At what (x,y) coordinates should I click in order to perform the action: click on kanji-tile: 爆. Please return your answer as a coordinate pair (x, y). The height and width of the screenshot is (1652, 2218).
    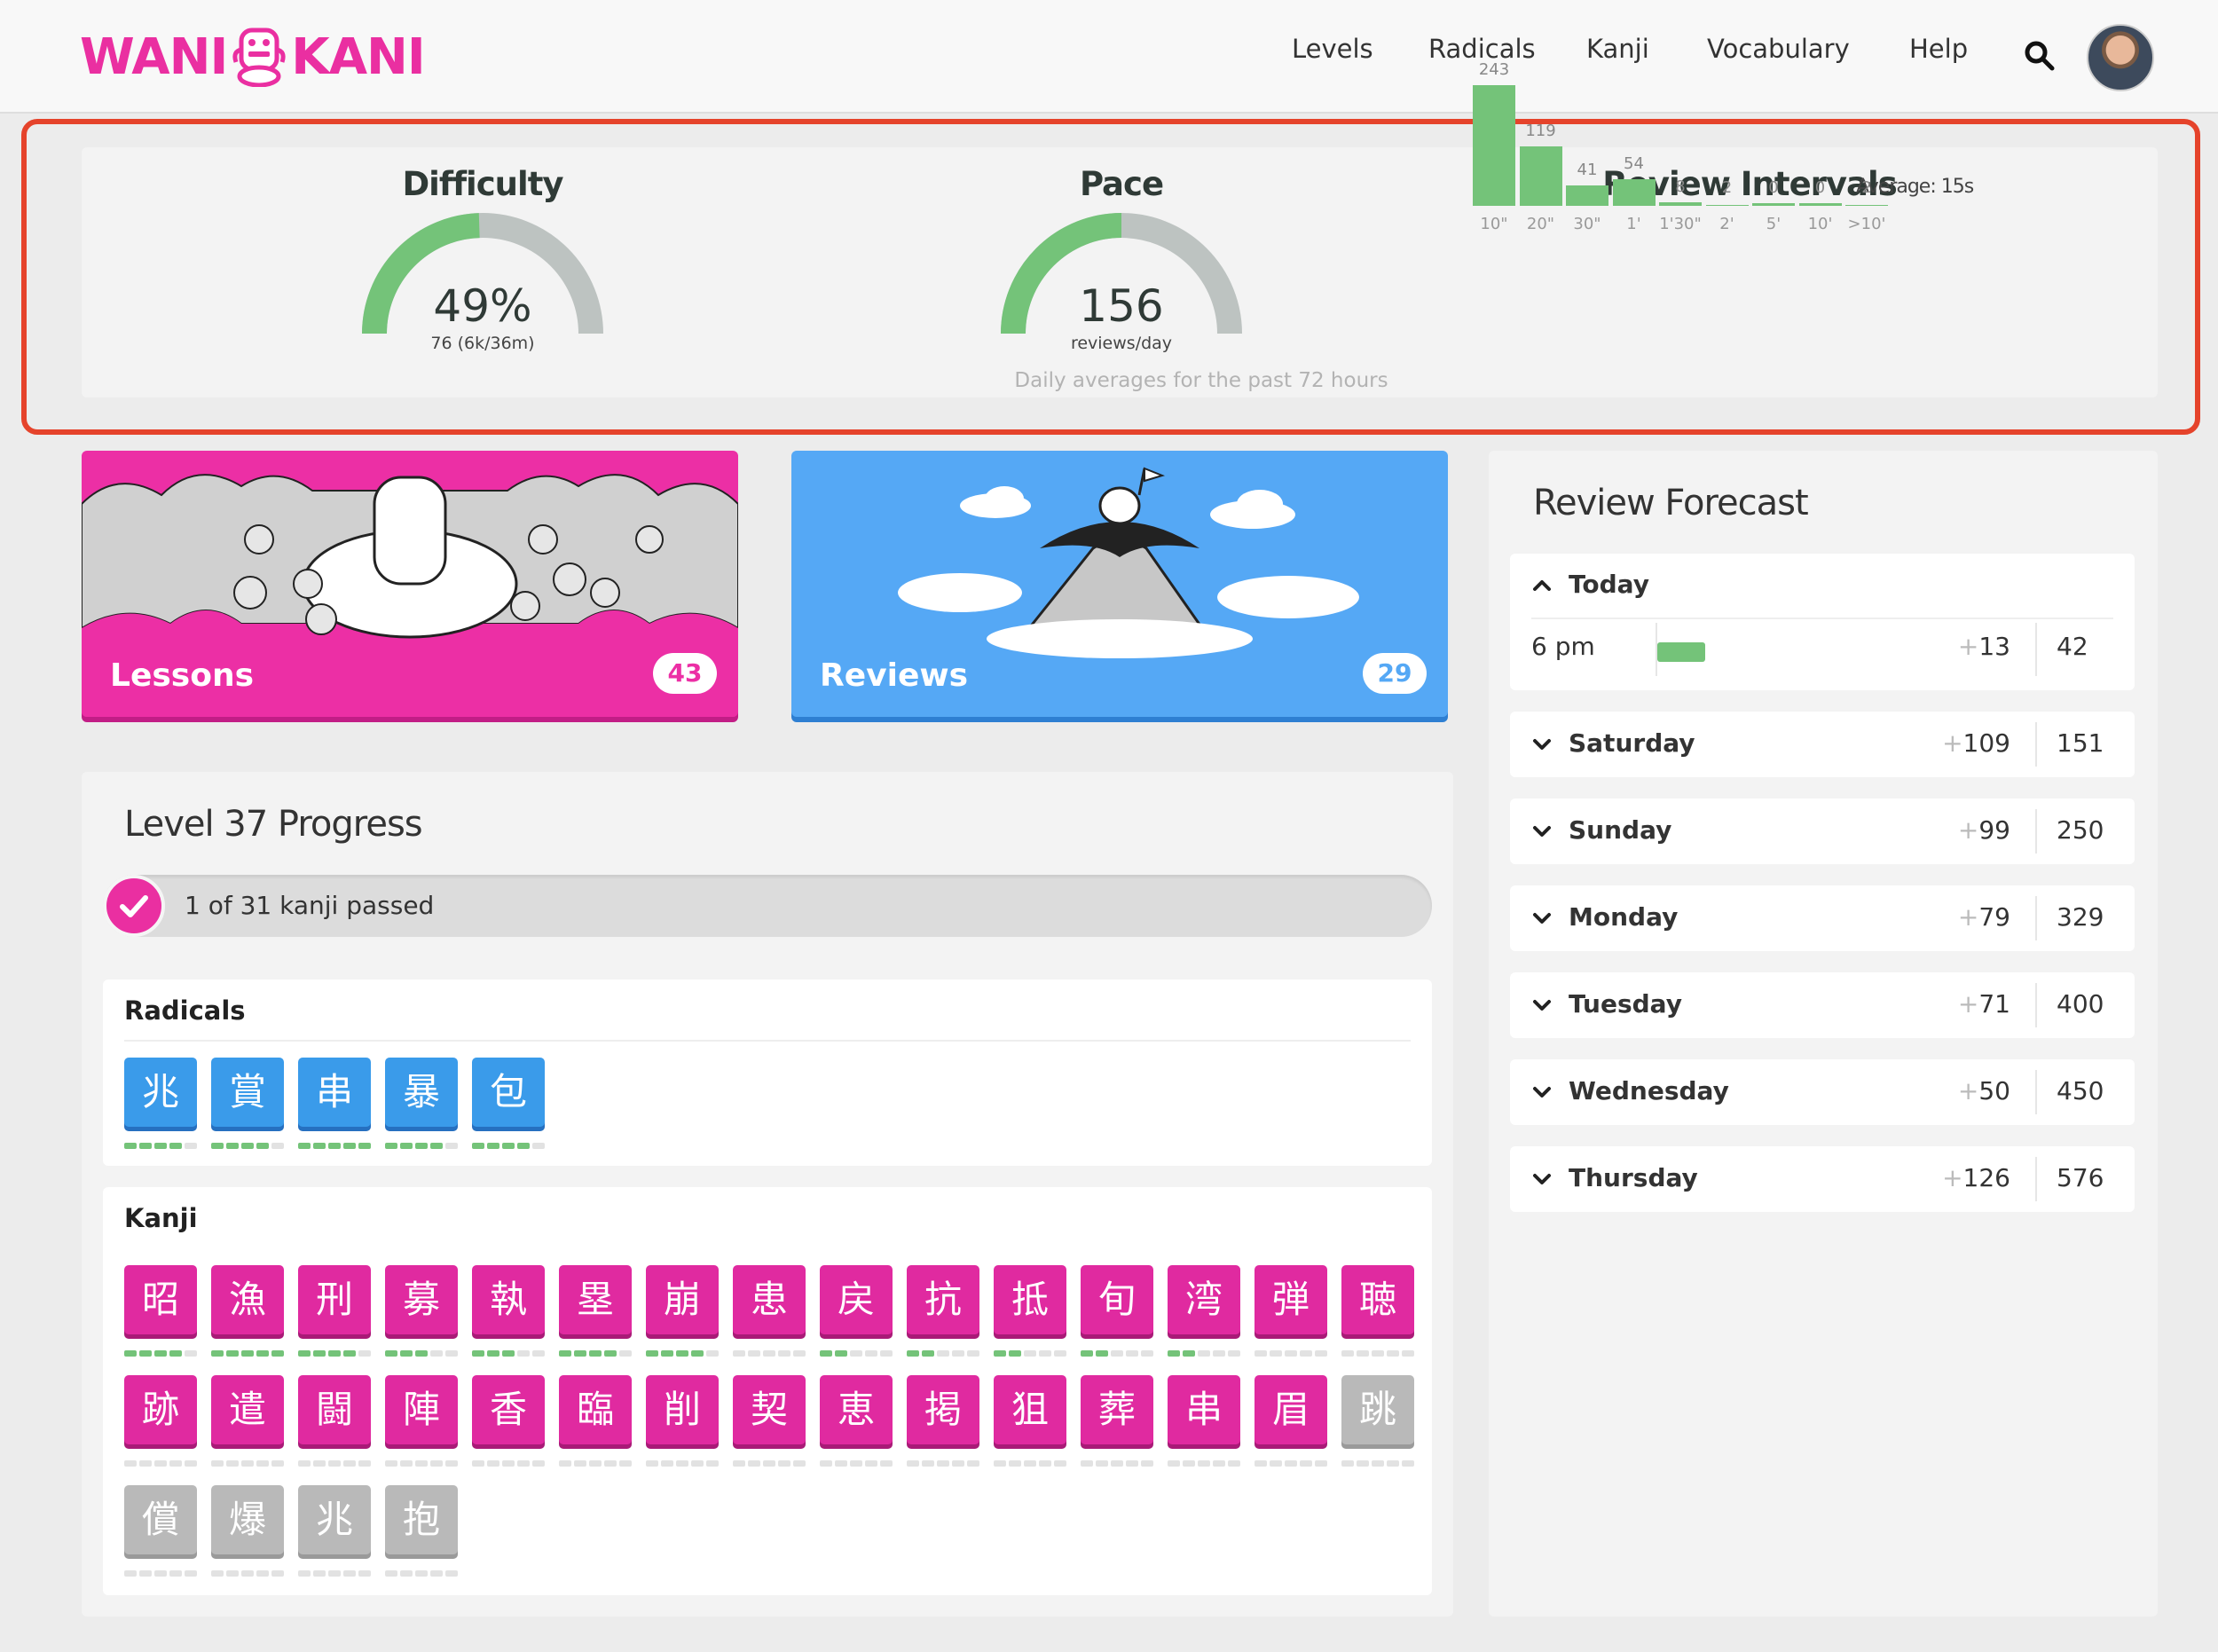
    Looking at the image, I should click on (247, 1519).